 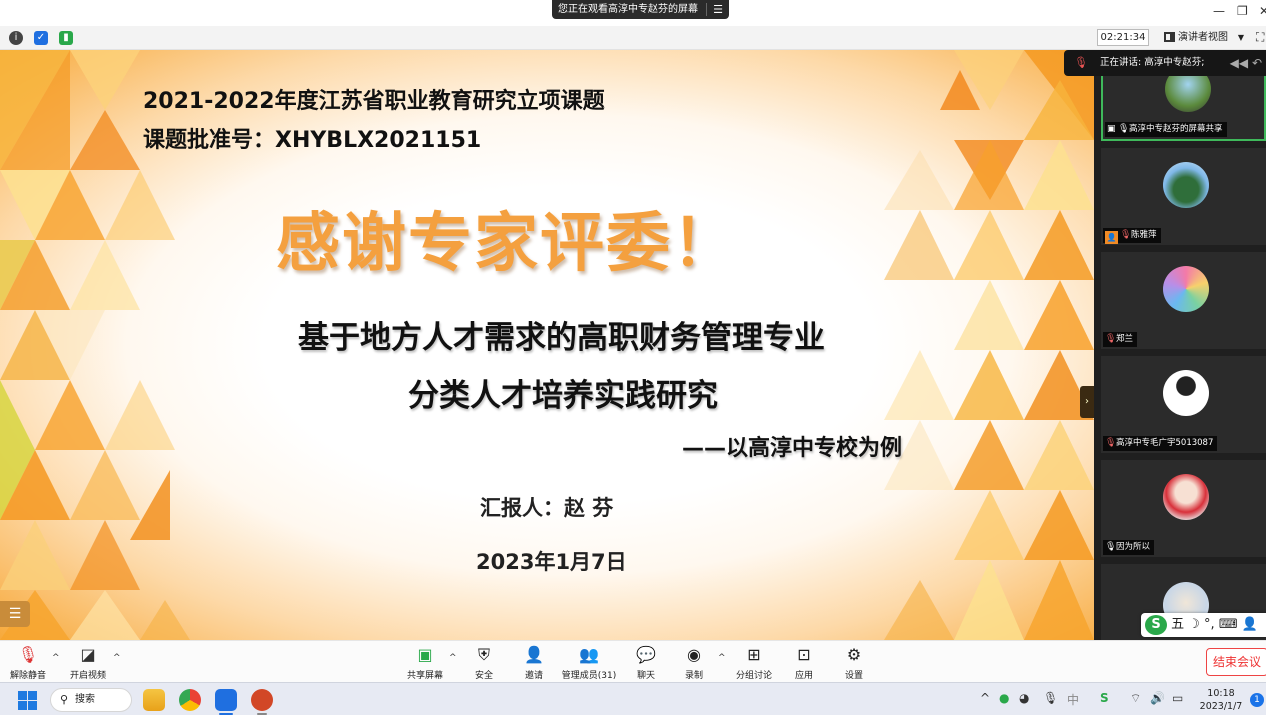 I want to click on file-explorer-icon, so click(x=154, y=700).